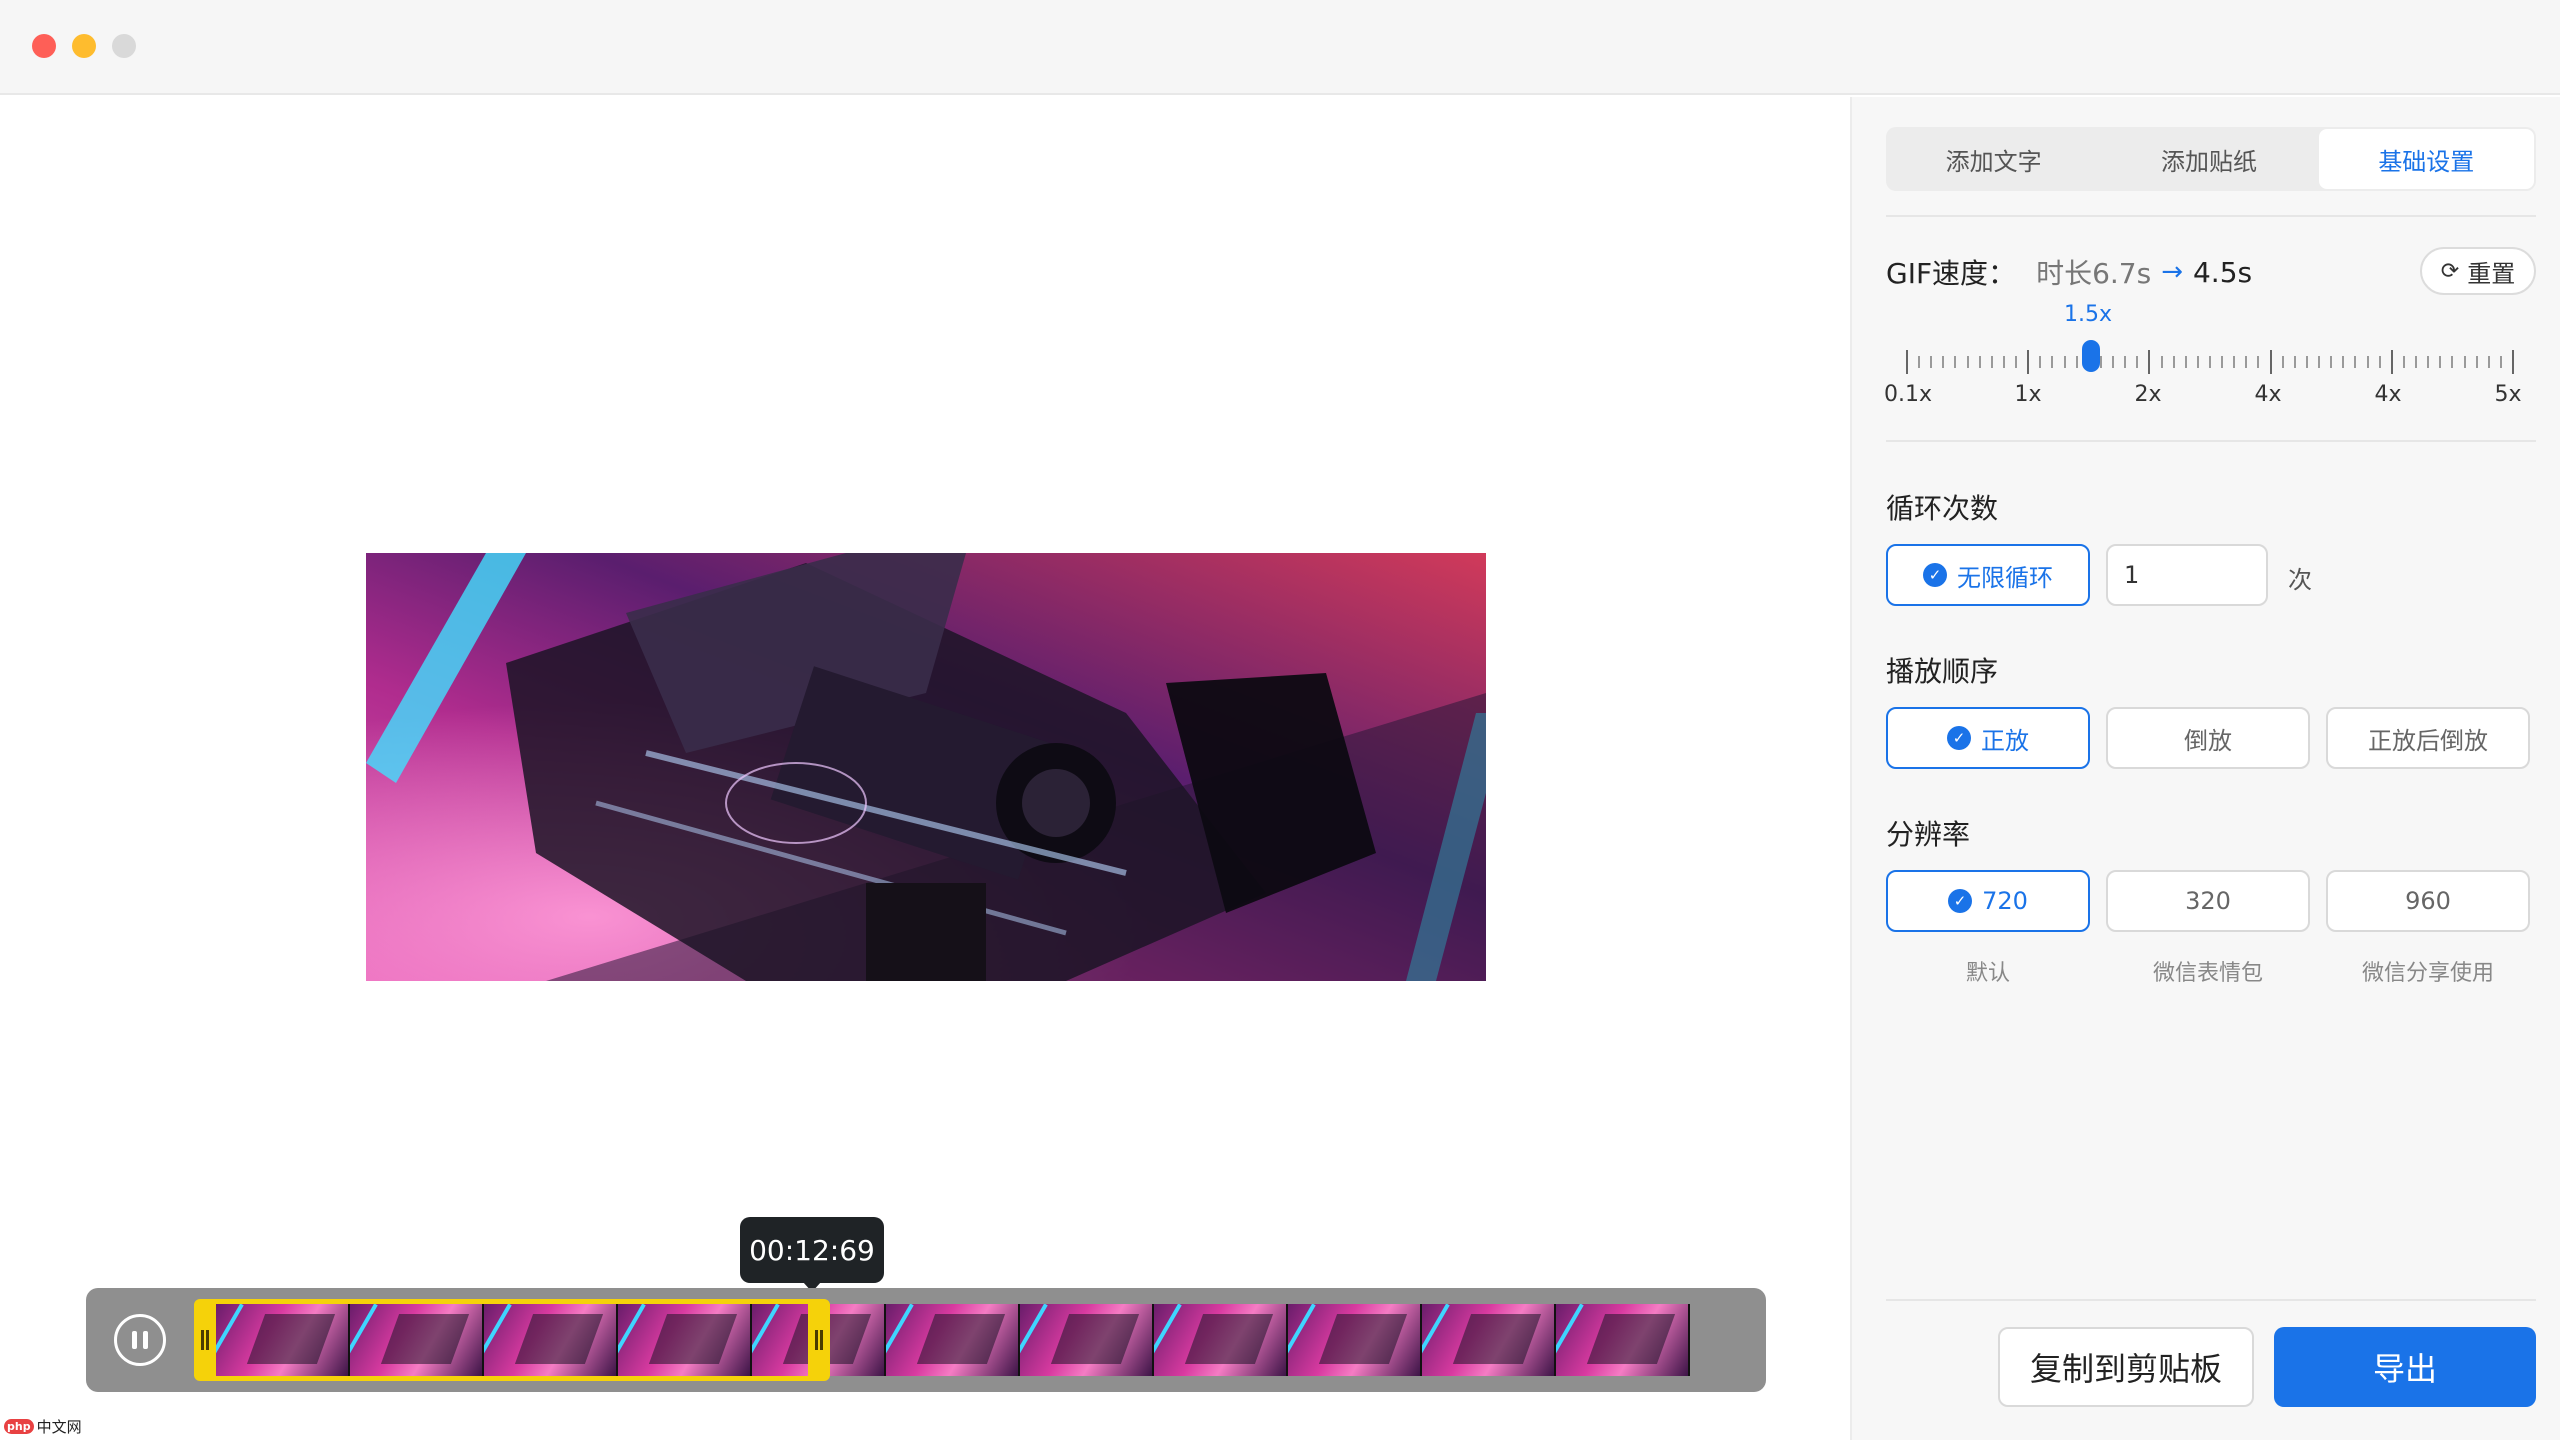 Image resolution: width=2560 pixels, height=1440 pixels. Describe the element at coordinates (2428, 901) in the screenshot. I see `resolution-option-960: 960` at that location.